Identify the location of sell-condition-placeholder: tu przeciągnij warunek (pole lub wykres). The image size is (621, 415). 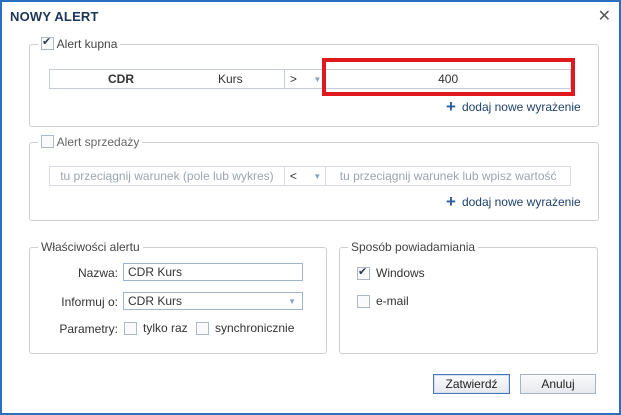
(167, 176).